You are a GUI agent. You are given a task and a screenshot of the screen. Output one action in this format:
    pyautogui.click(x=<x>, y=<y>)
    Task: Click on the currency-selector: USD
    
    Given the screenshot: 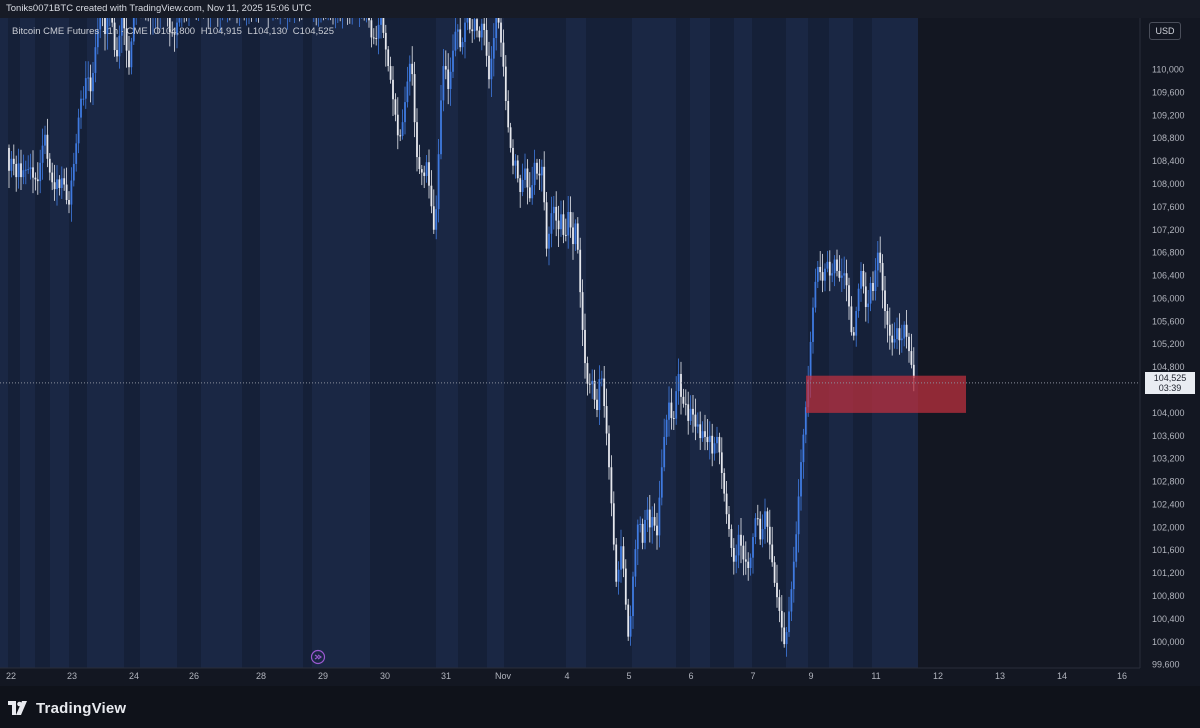 What is the action you would take?
    pyautogui.click(x=1165, y=31)
    